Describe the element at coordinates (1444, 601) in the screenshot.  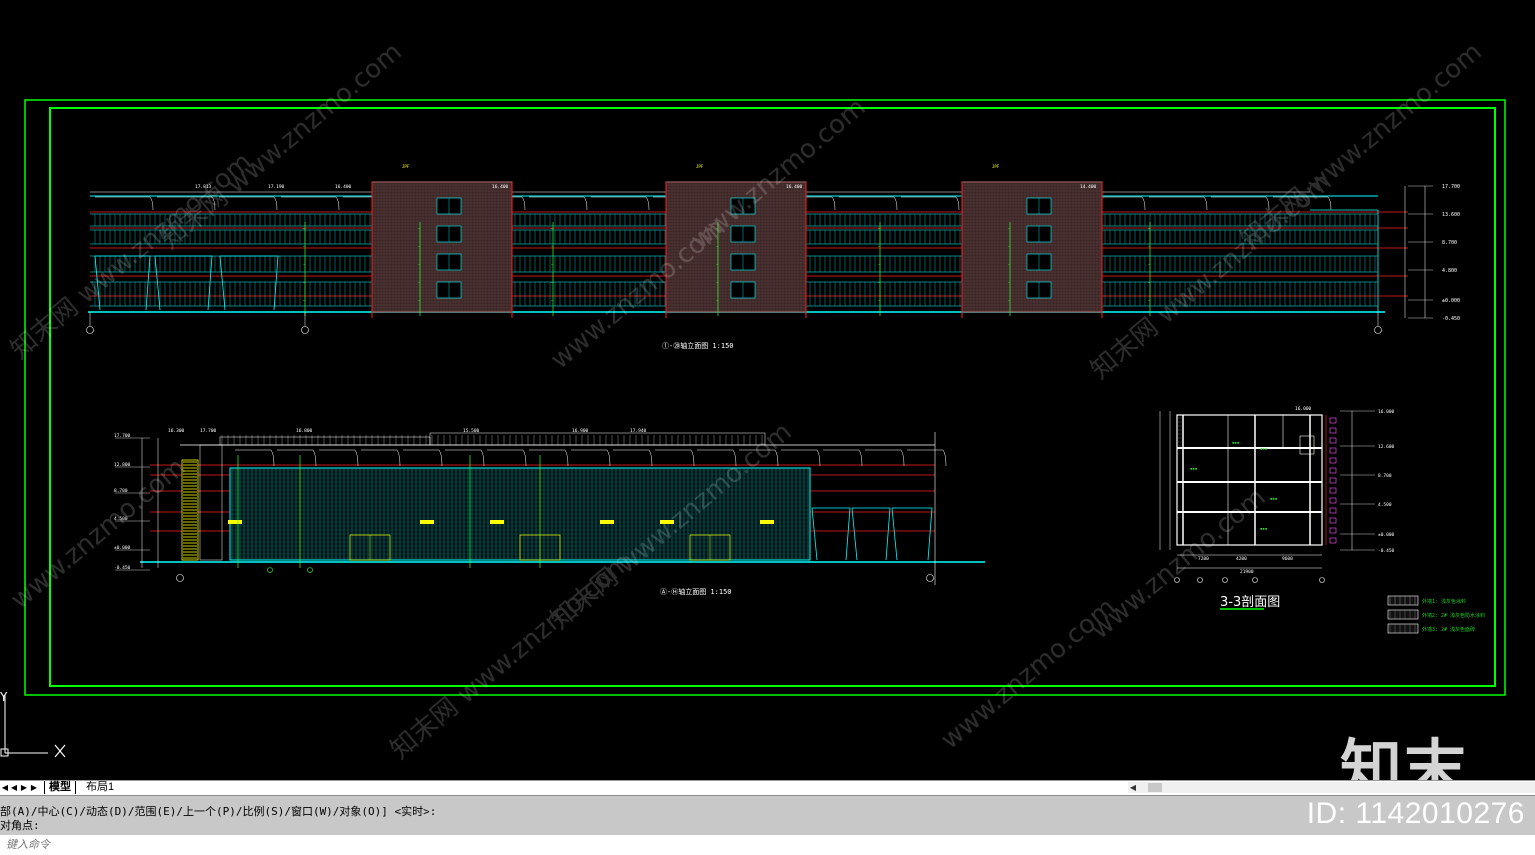
I see `legend-label: 外墙1: 浅灰色涂料` at that location.